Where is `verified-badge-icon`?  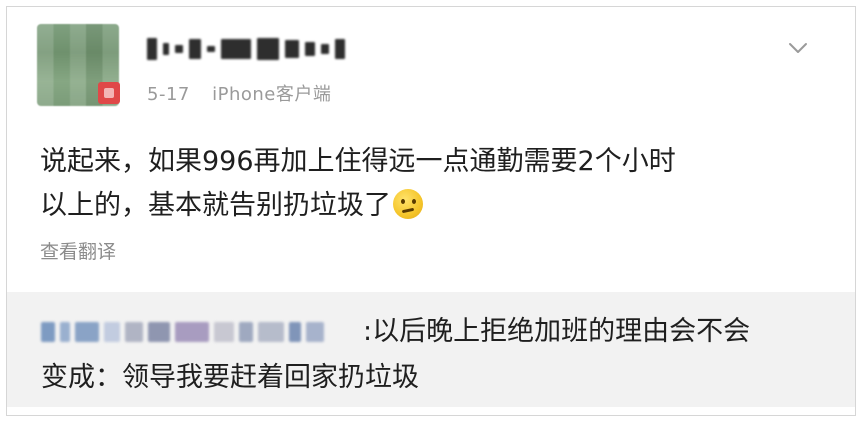
verified-badge-icon is located at coordinates (109, 93).